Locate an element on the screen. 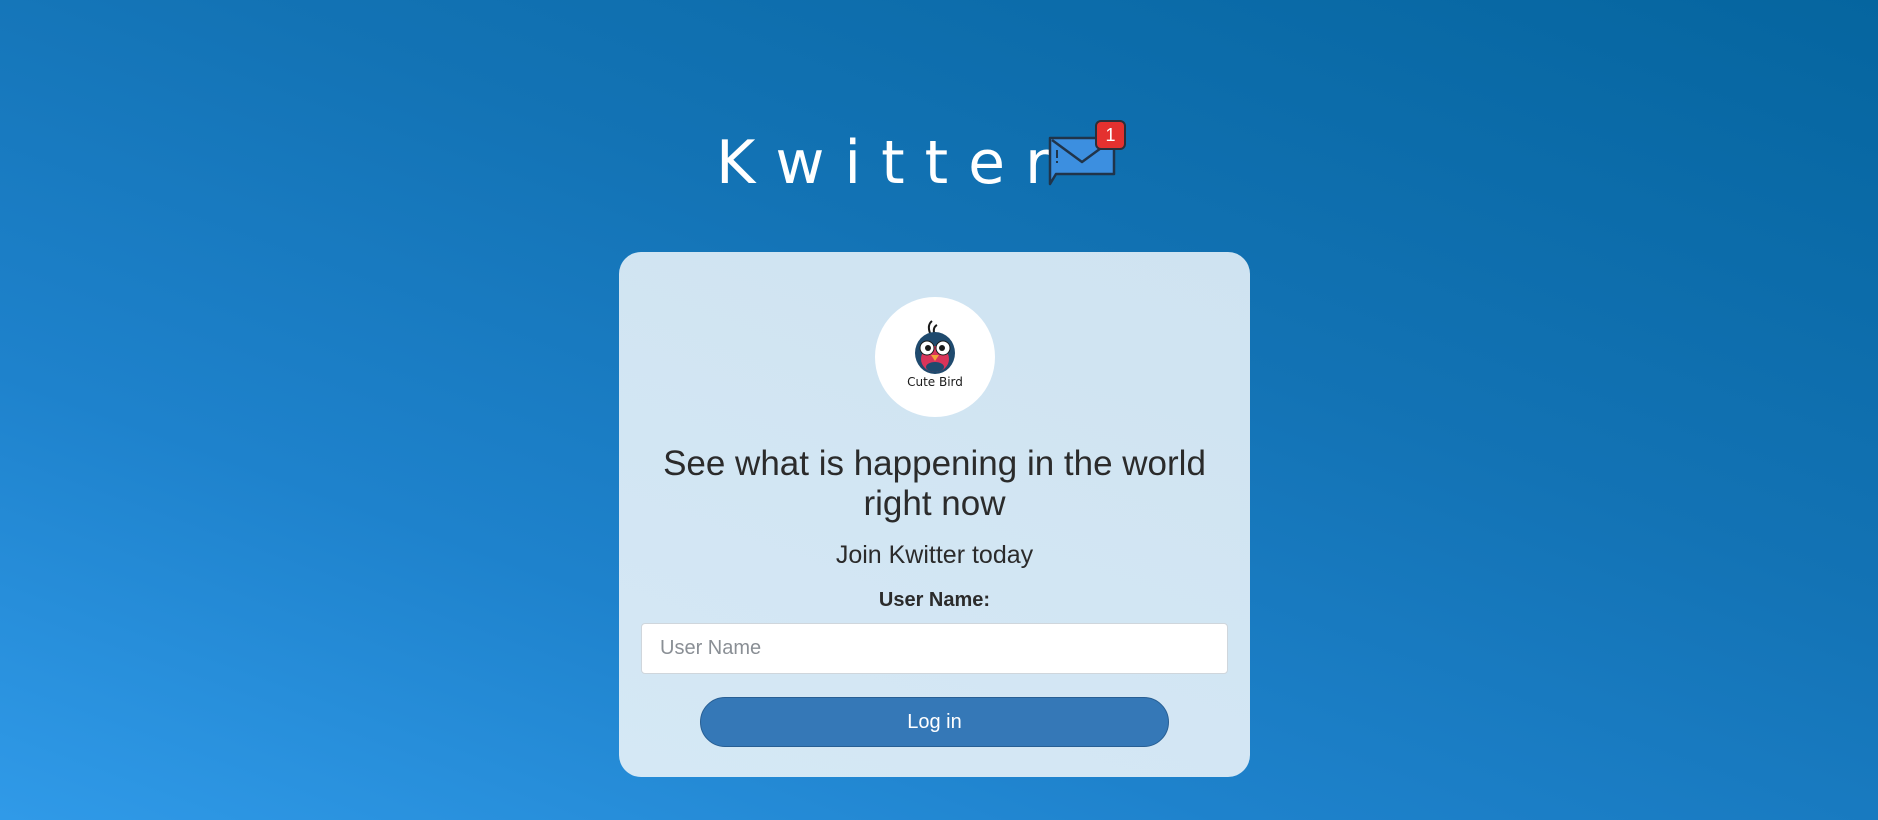 Image resolution: width=1878 pixels, height=820 pixels. login-button: Log in is located at coordinates (934, 722).